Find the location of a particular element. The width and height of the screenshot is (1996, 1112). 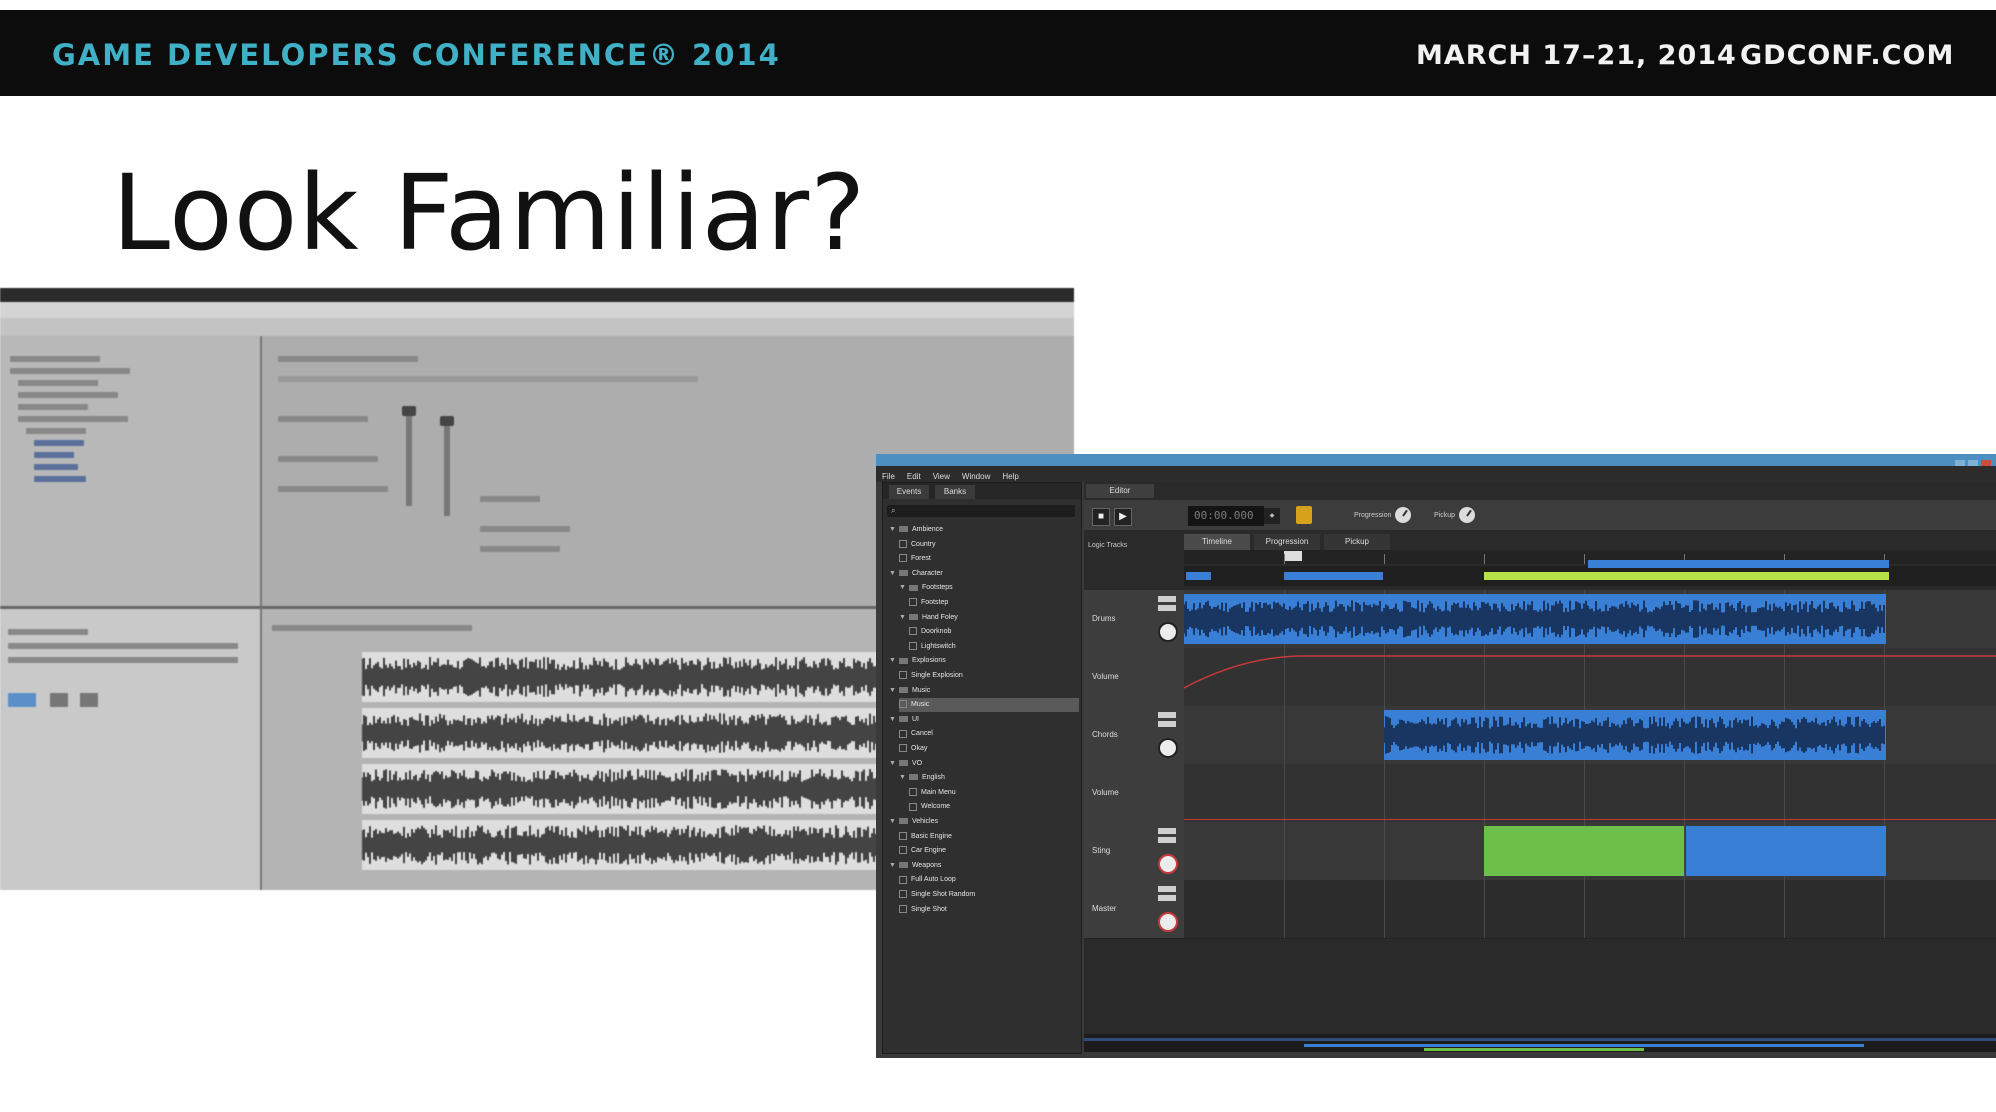

tree-folder: ▼ Hand Foley is located at coordinates (989, 618).